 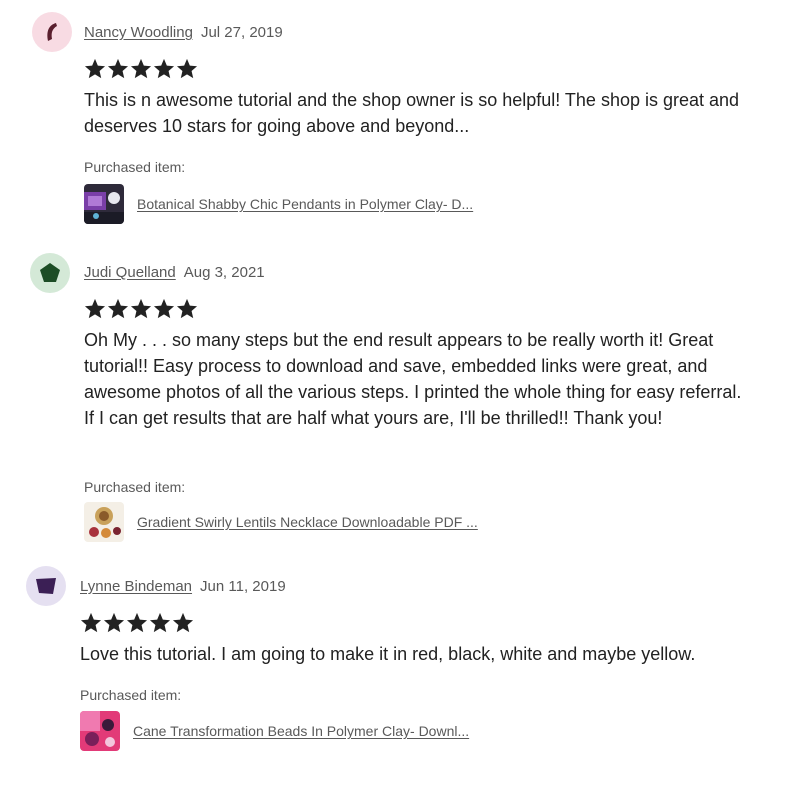 What do you see at coordinates (241, 32) in the screenshot?
I see `review-date: Jul 27, 2019` at bounding box center [241, 32].